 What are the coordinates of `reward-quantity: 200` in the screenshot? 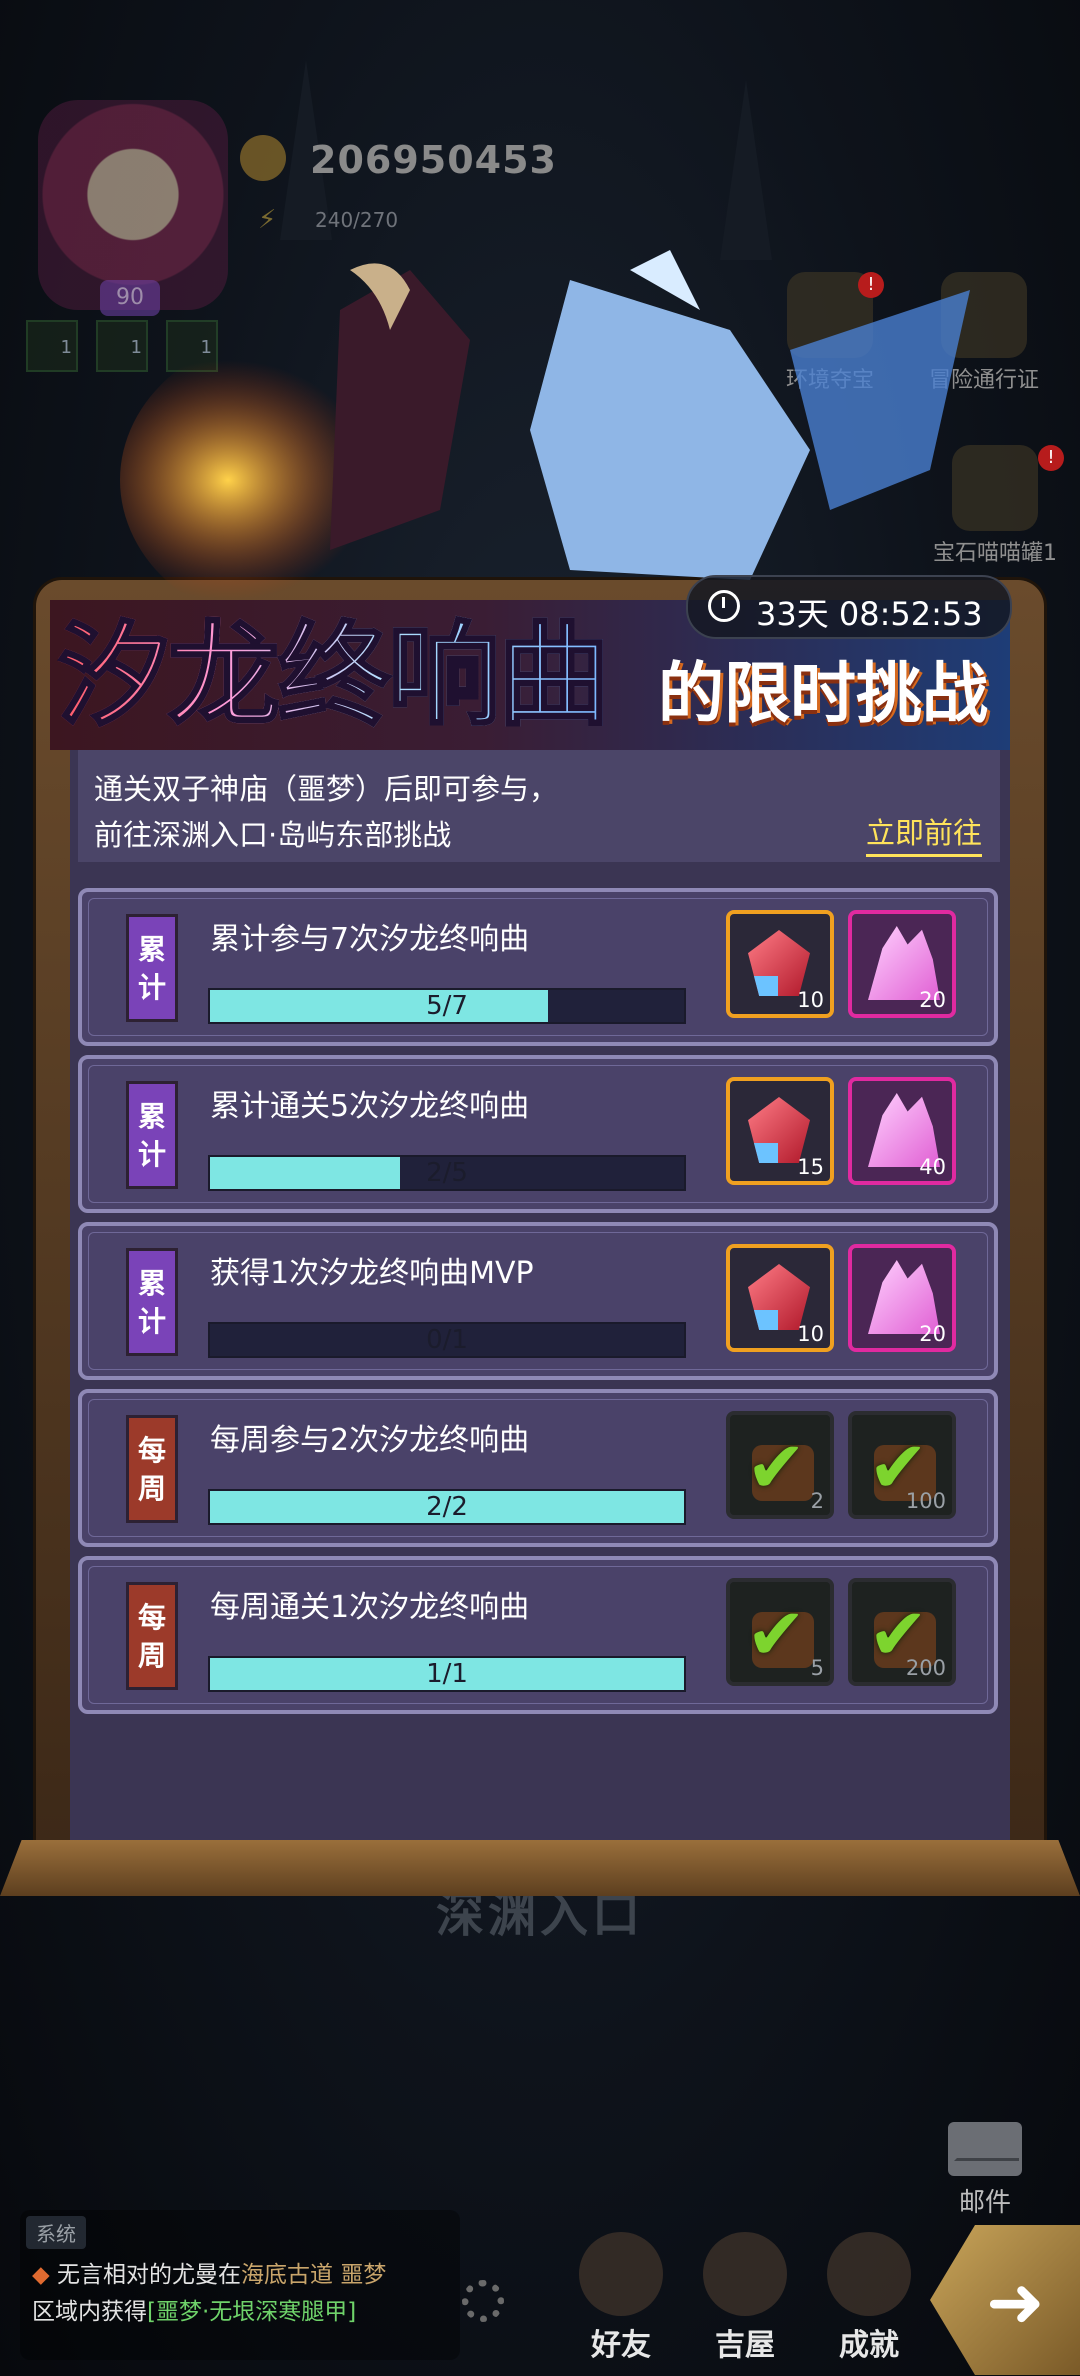 It's located at (925, 1668).